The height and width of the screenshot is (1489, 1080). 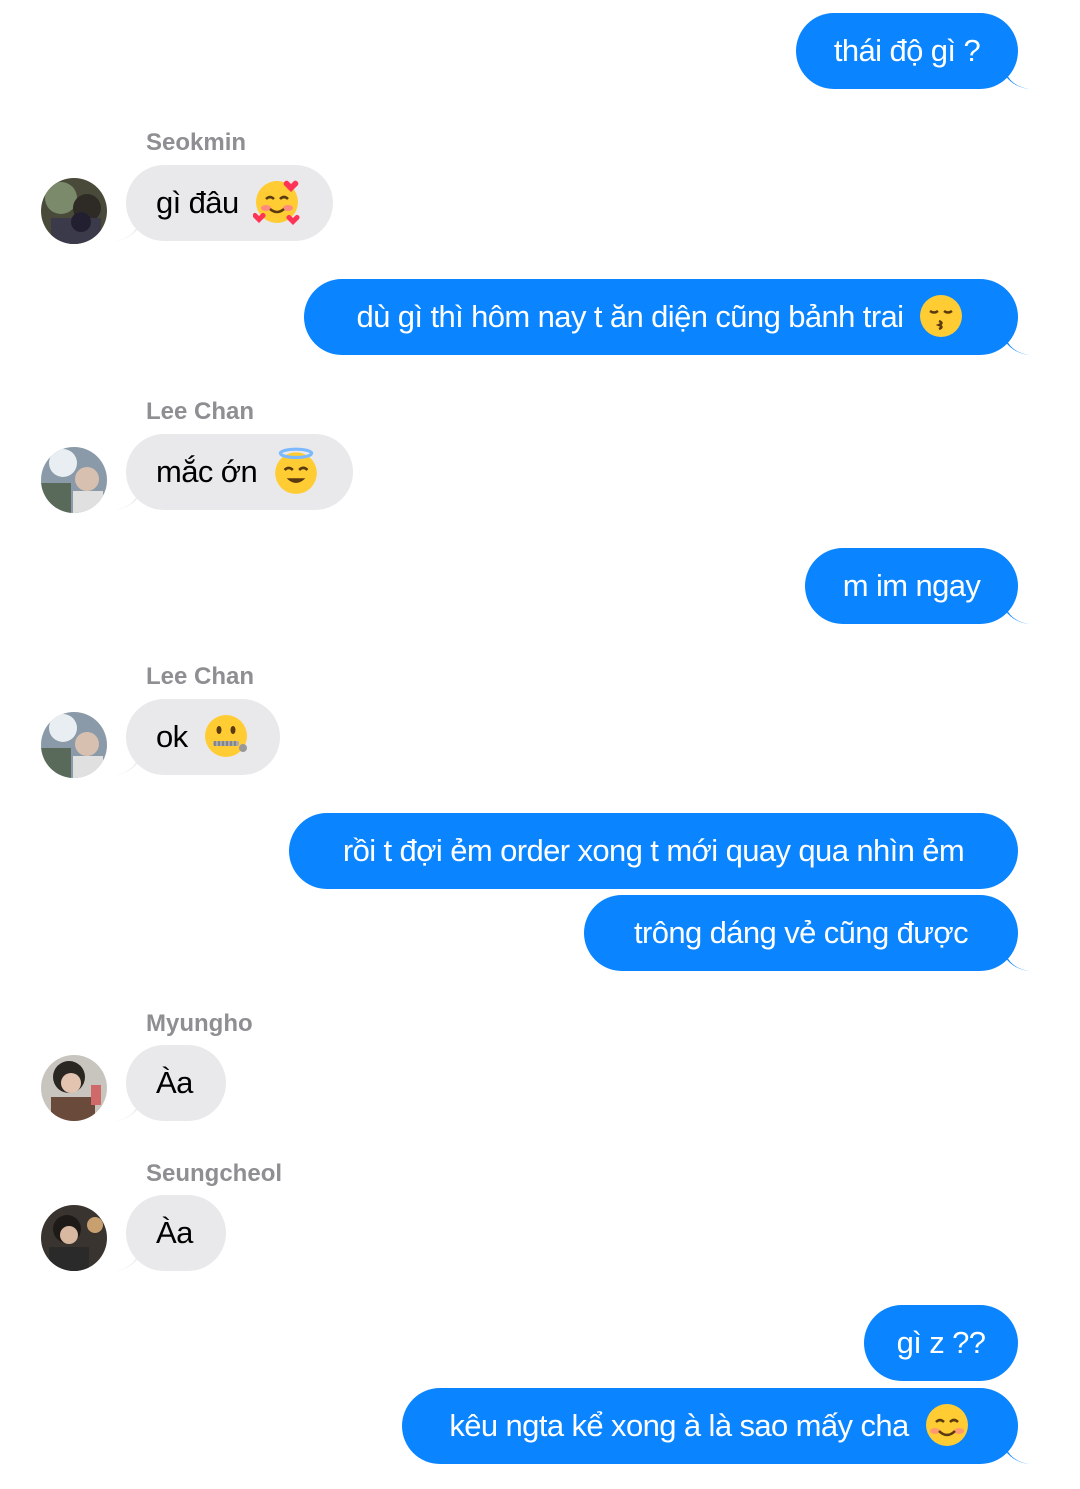 I want to click on message-text: mắc ớn, so click(x=207, y=471).